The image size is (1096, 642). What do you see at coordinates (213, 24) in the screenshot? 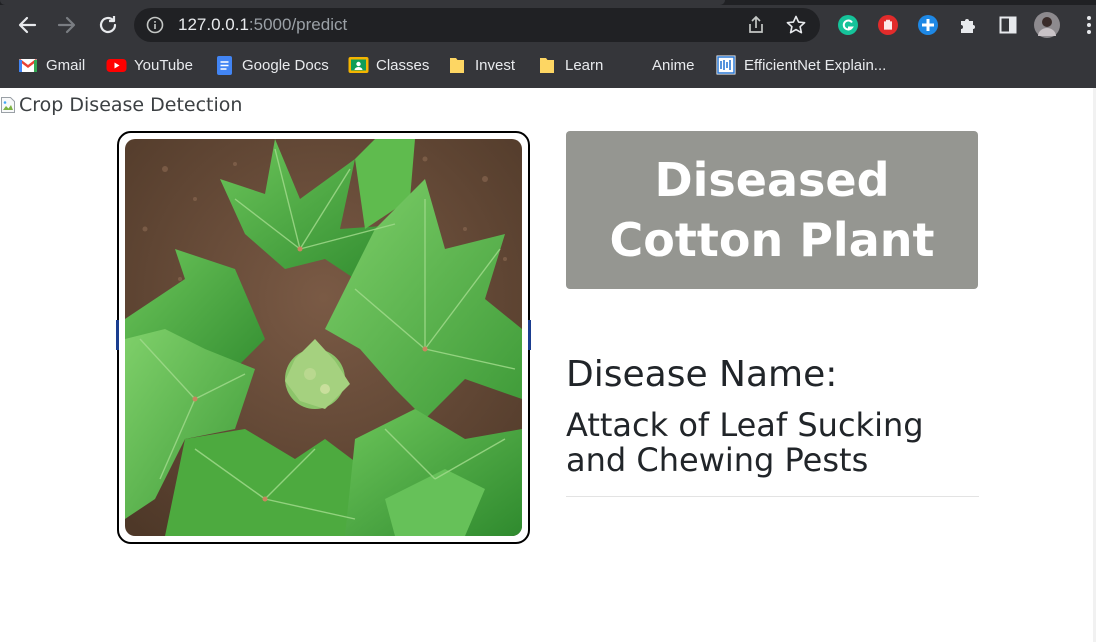
I see `url-host: 127.0.0.1` at bounding box center [213, 24].